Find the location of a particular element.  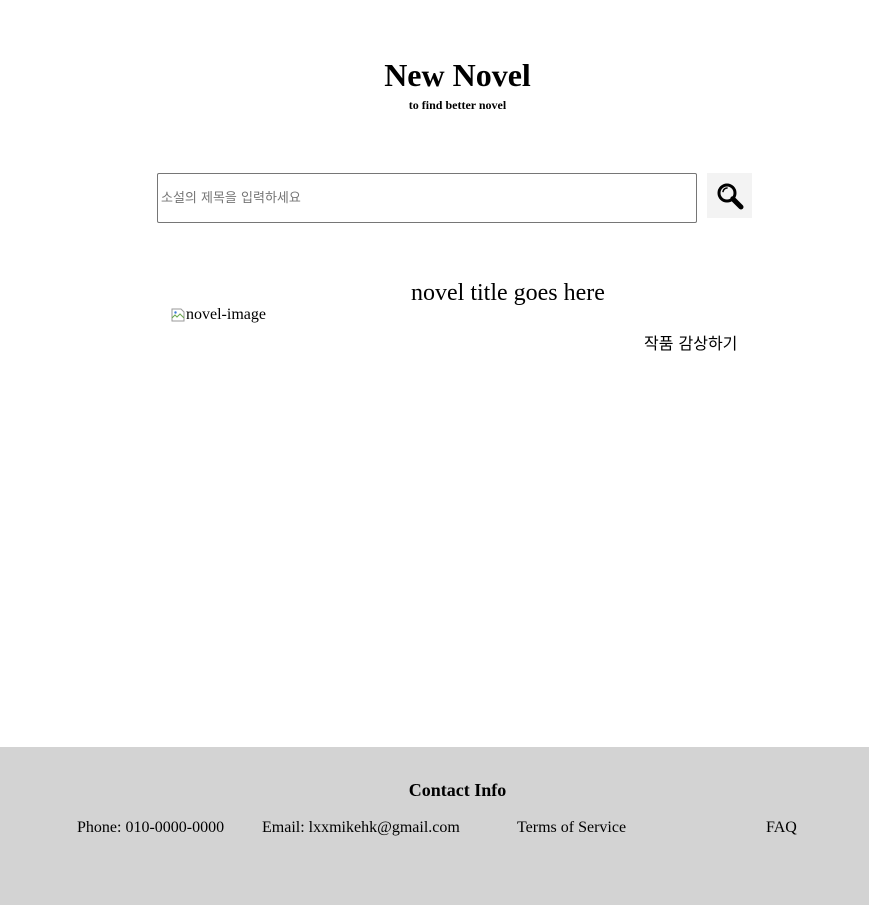

contact-info-heading: Contact Info is located at coordinates (457, 790).